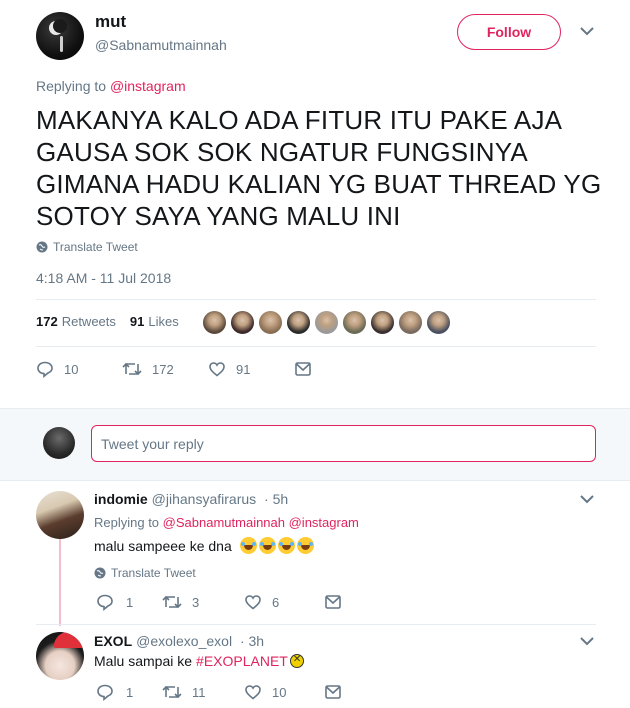 The height and width of the screenshot is (708, 630). What do you see at coordinates (154, 321) in the screenshot?
I see `likes-stat: 91 Likes` at bounding box center [154, 321].